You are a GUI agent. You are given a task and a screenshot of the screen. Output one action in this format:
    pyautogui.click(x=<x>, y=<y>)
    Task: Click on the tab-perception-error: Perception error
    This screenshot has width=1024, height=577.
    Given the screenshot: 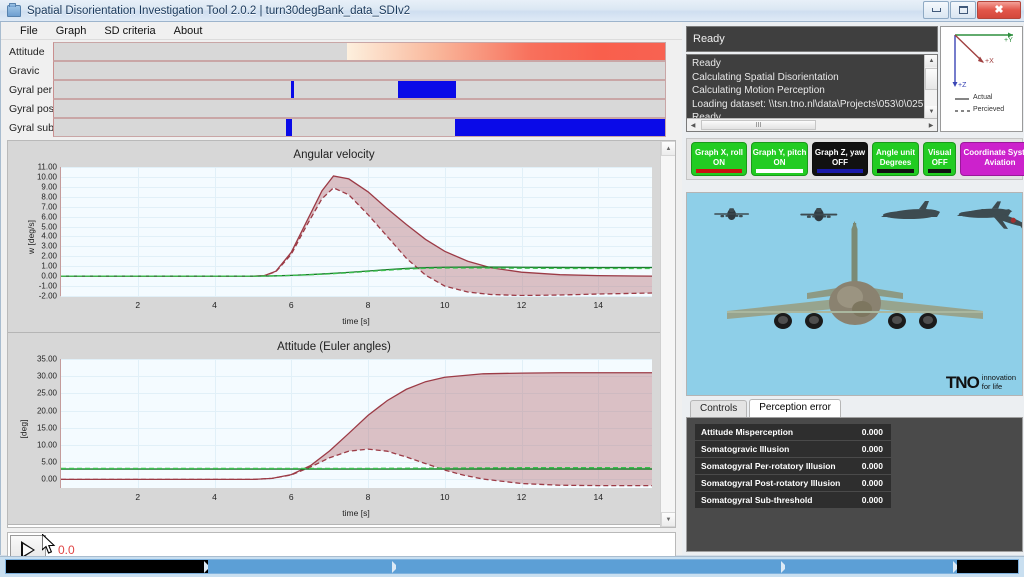 What is the action you would take?
    pyautogui.click(x=795, y=408)
    